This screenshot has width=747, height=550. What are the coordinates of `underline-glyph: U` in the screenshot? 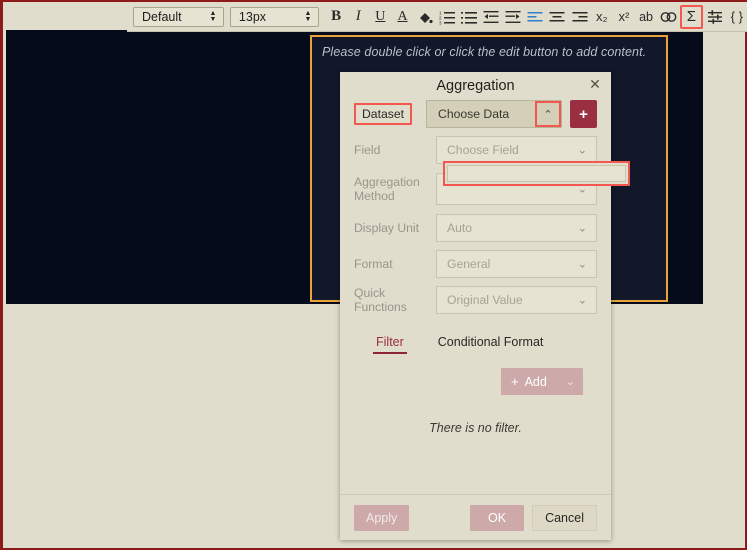 It's located at (380, 16).